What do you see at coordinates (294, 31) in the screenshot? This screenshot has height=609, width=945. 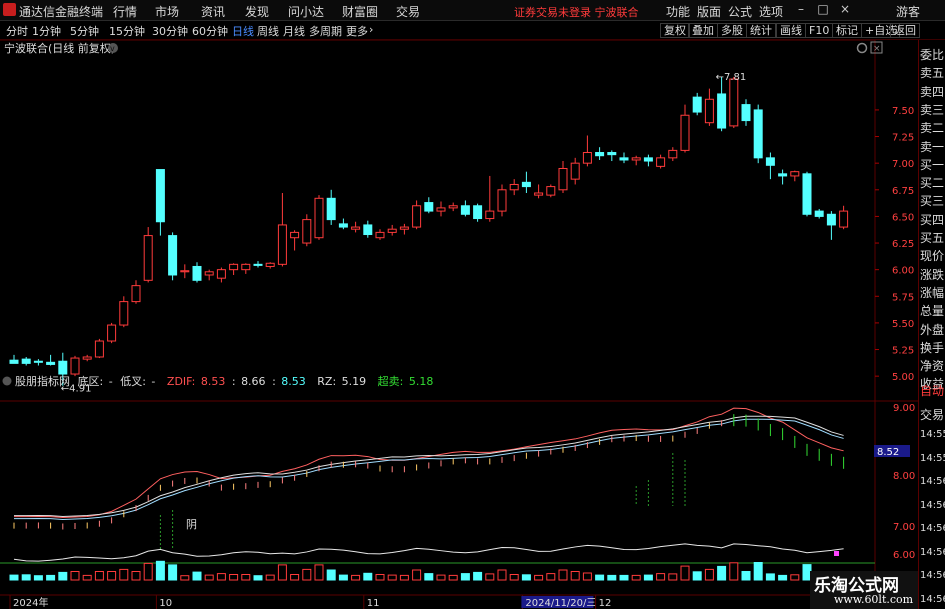 I see `period-monthly: 月线` at bounding box center [294, 31].